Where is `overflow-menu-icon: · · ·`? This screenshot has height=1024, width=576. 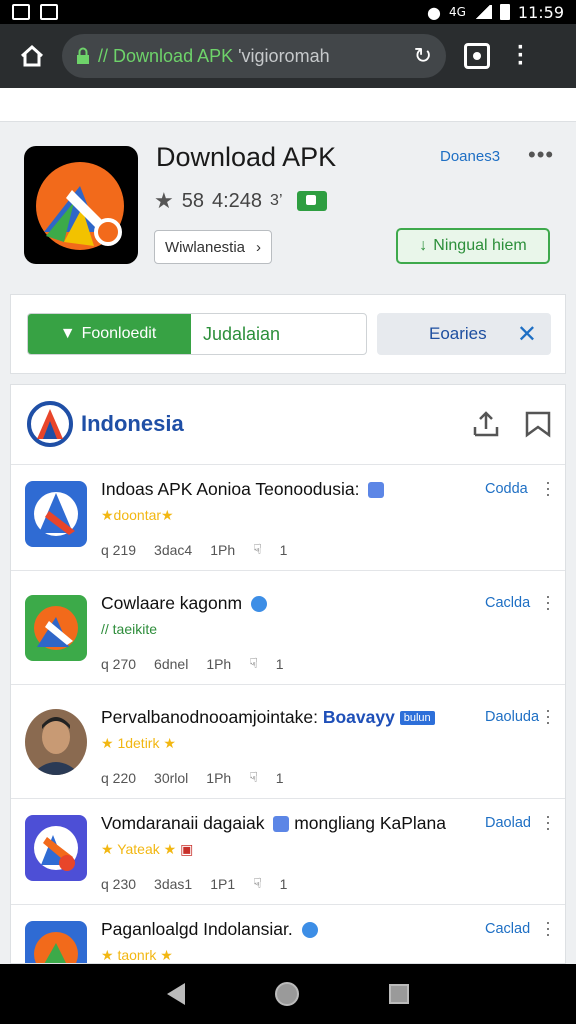
overflow-menu-icon: · · · is located at coordinates (521, 56).